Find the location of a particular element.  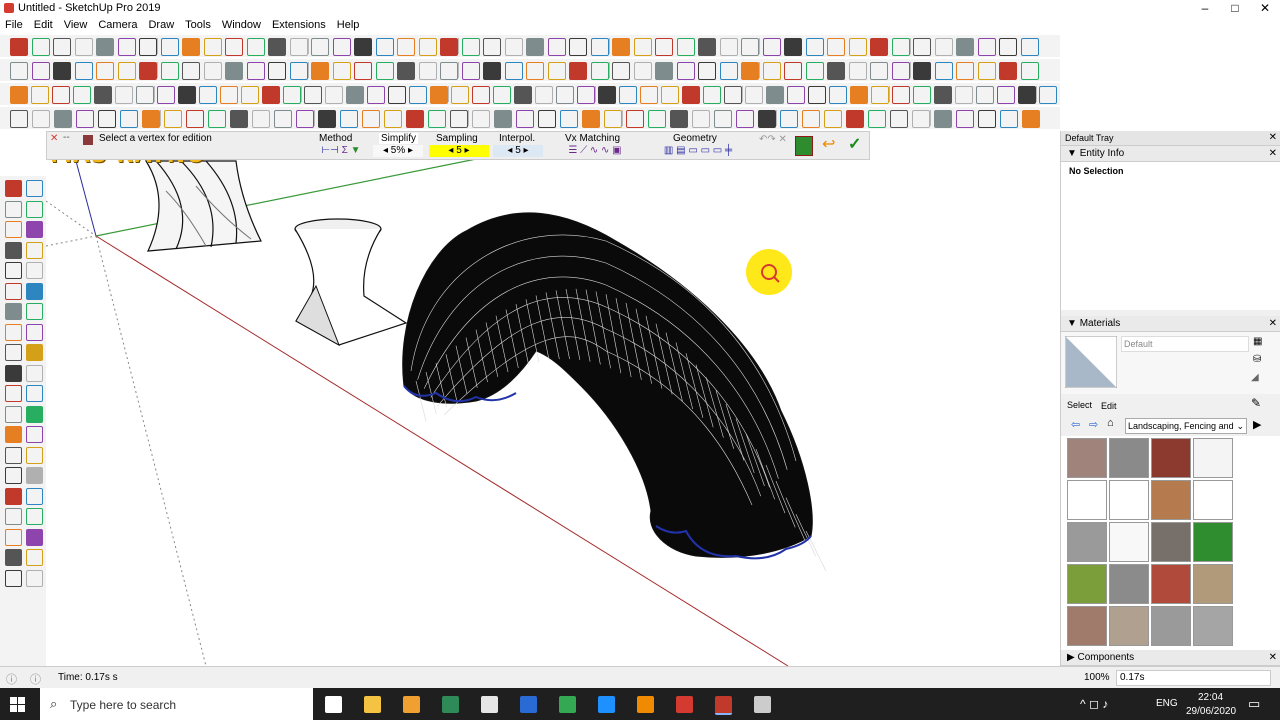

library-select: Landscaping, Fencing and ⌄ is located at coordinates (1186, 426).